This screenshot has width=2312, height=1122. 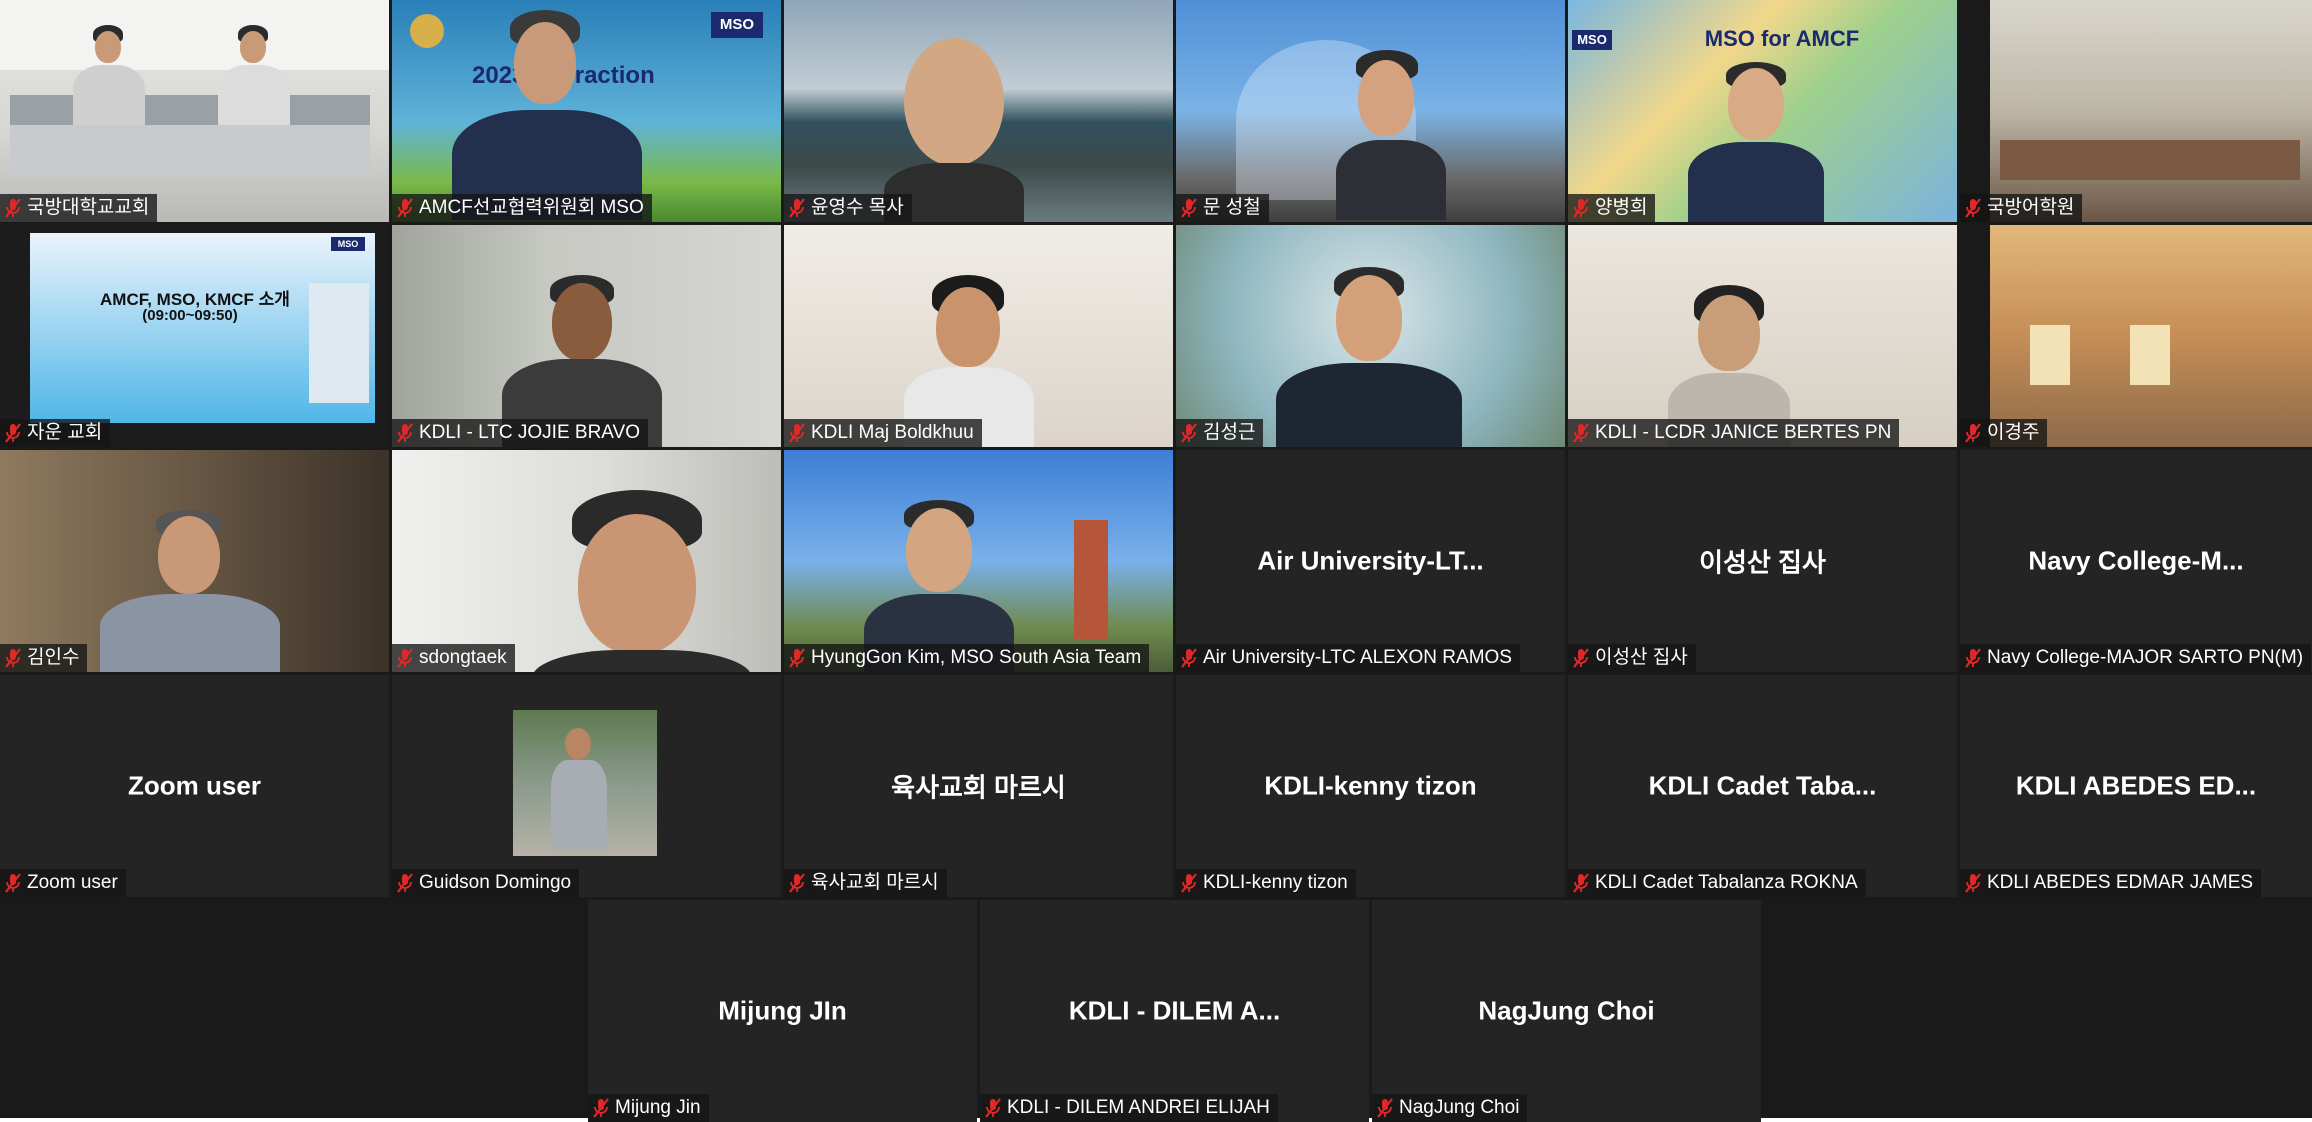 I want to click on participant-tile: KDLI-kenny tizon KDLI-kenny tizon, so click(x=1370, y=786).